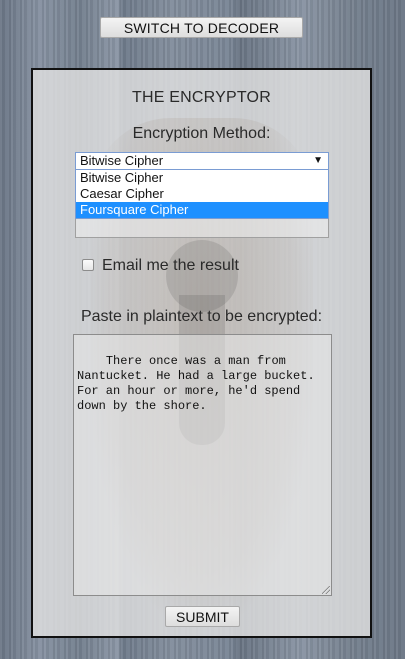  What do you see at coordinates (202, 210) in the screenshot?
I see `option-foursquare-cipher: Foursquare Cipher` at bounding box center [202, 210].